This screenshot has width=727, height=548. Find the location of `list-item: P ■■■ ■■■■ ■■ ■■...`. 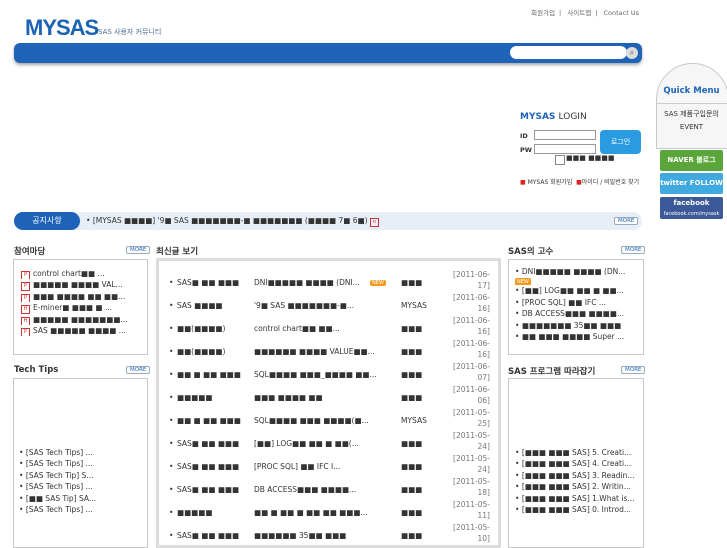

list-item: P ■■■ ■■■■ ■■ ■■... is located at coordinates (83, 297).